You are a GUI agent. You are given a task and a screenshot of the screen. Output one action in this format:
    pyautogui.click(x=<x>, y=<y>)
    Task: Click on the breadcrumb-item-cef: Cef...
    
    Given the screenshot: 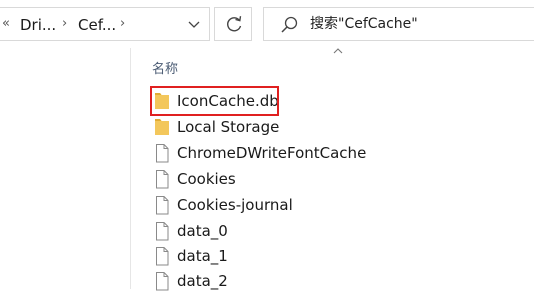 What is the action you would take?
    pyautogui.click(x=97, y=25)
    